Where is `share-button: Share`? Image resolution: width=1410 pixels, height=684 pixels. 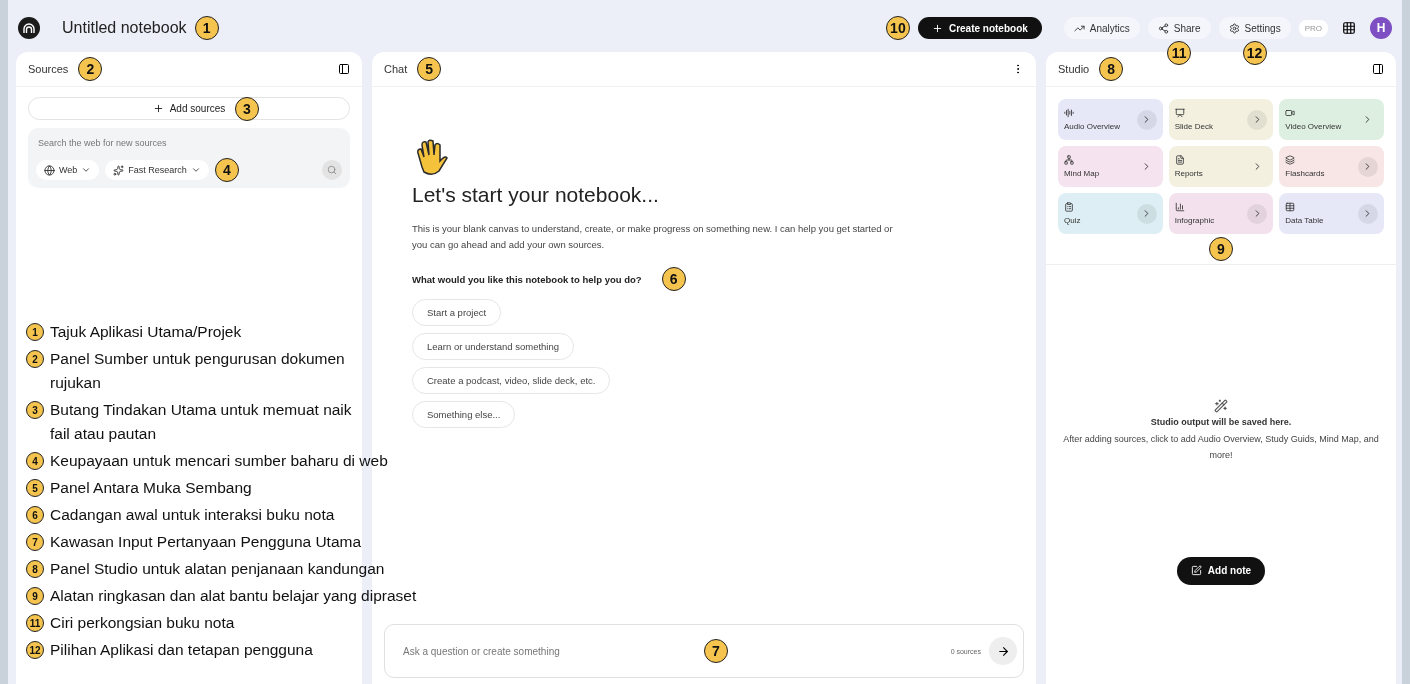
share-button: Share is located at coordinates (1179, 28).